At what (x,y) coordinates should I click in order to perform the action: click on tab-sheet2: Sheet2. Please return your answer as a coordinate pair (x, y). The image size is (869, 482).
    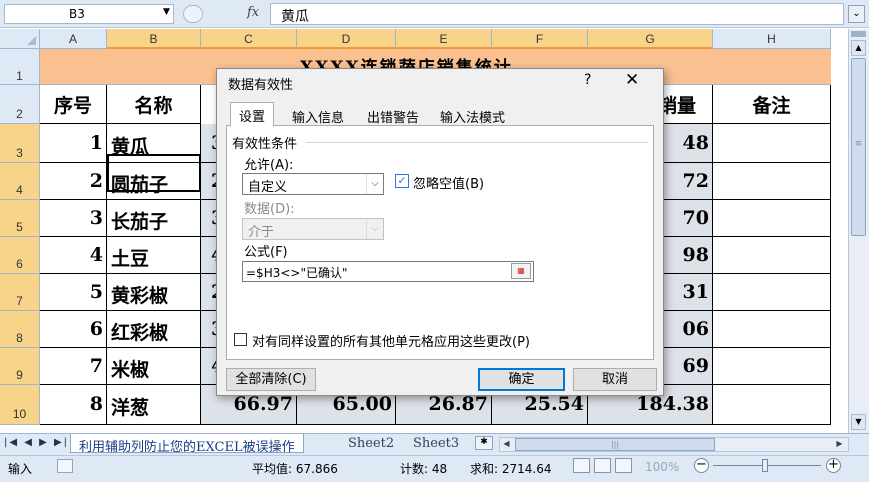
    Looking at the image, I should click on (371, 443).